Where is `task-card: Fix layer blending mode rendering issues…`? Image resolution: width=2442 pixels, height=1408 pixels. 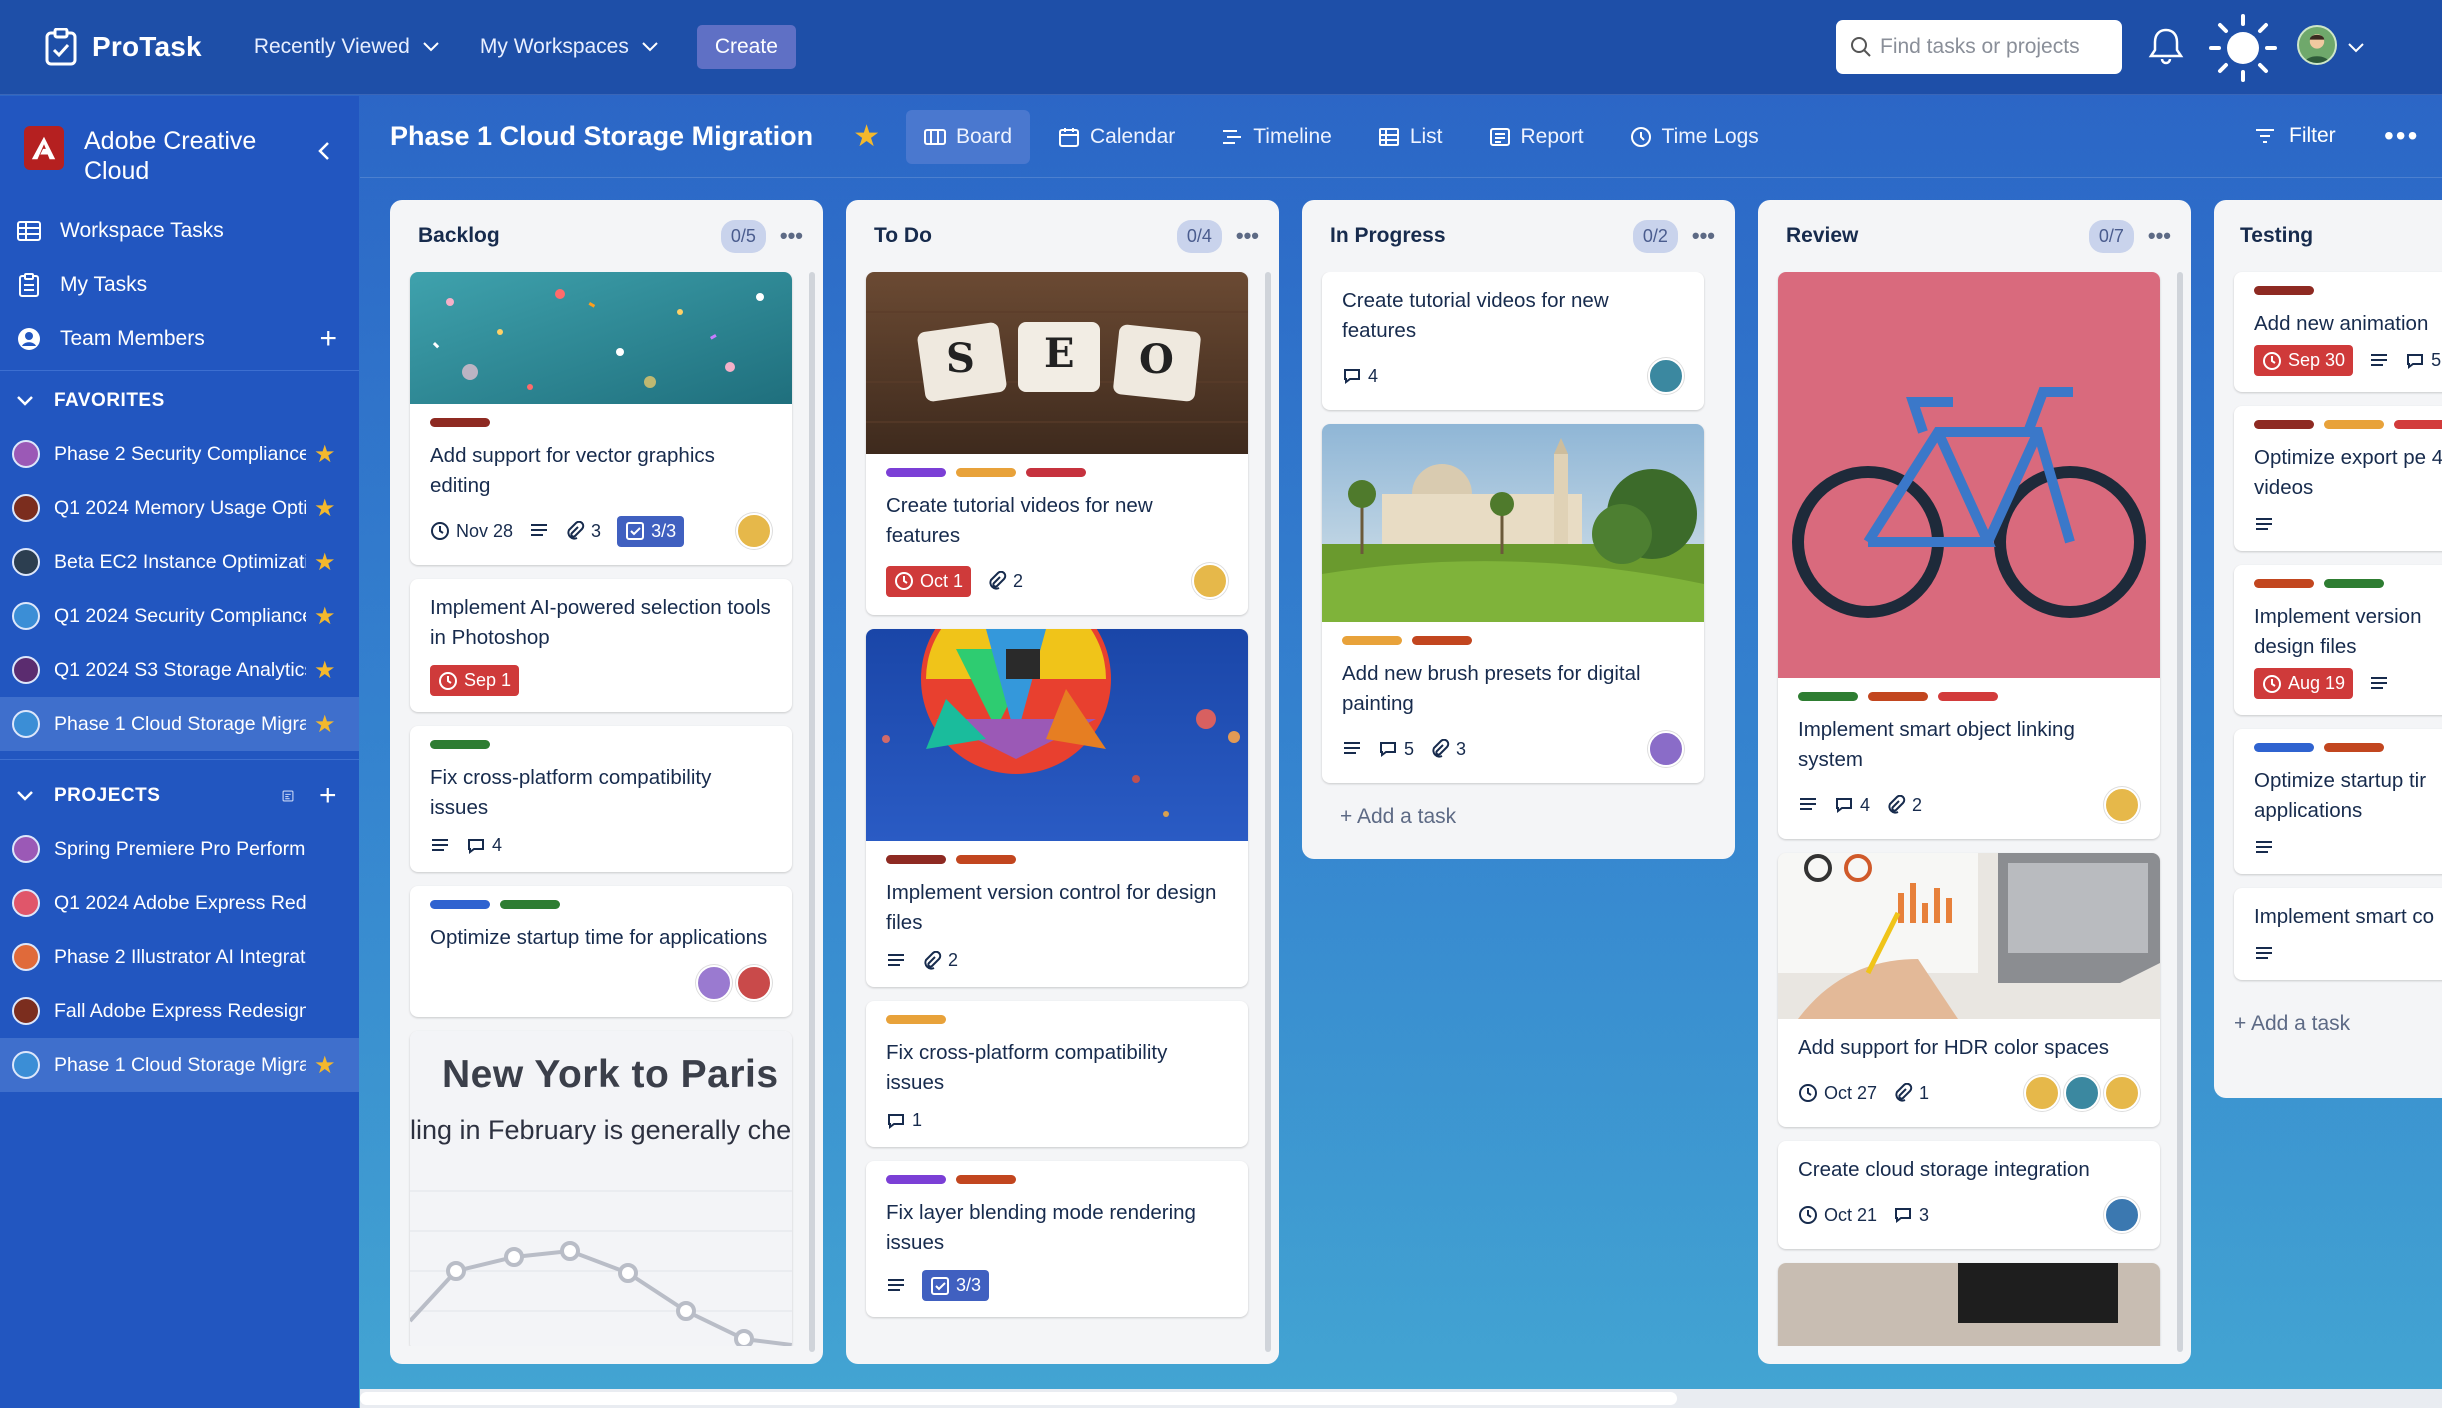 task-card: Fix layer blending mode rendering issues… is located at coordinates (1057, 1239).